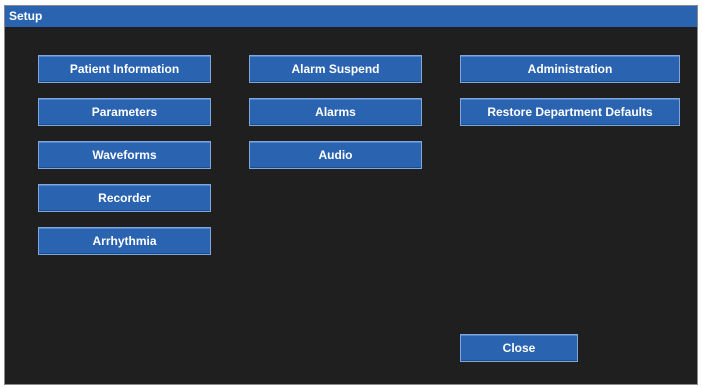 Image resolution: width=702 pixels, height=388 pixels. Describe the element at coordinates (124, 69) in the screenshot. I see `patient-information-button: Patient Information` at that location.